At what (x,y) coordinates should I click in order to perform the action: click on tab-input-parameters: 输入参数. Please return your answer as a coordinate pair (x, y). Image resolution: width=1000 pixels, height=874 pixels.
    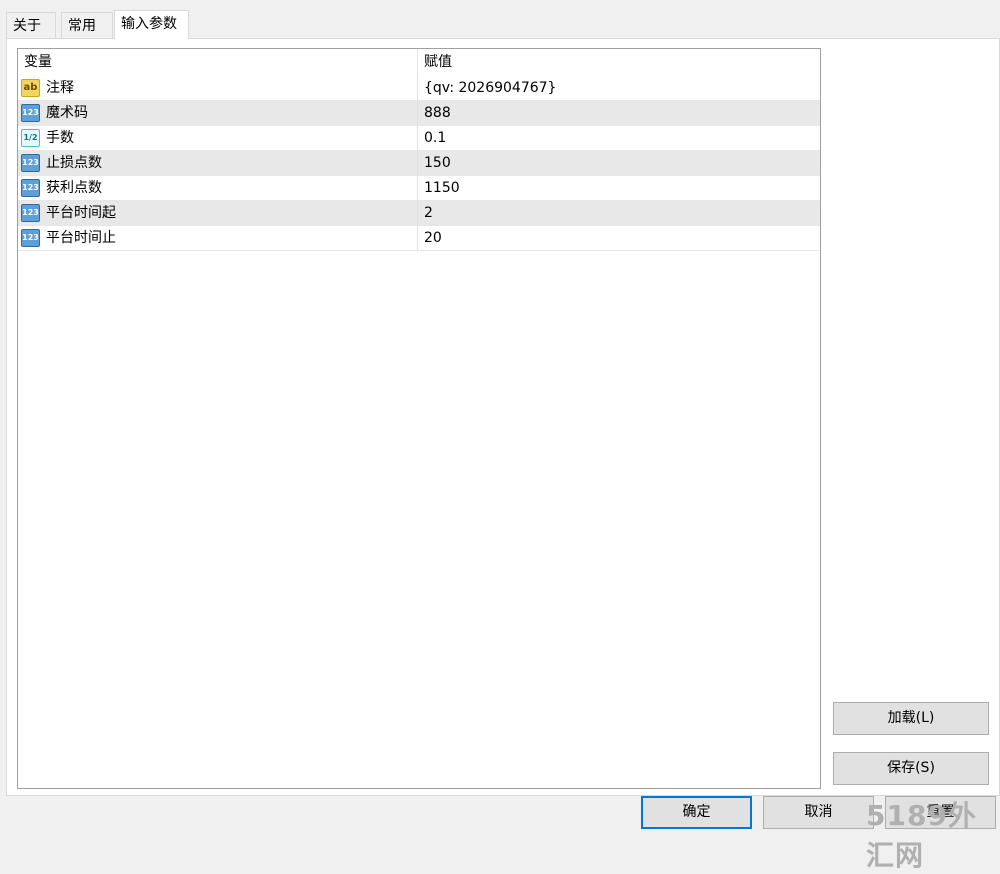
    Looking at the image, I should click on (151, 24).